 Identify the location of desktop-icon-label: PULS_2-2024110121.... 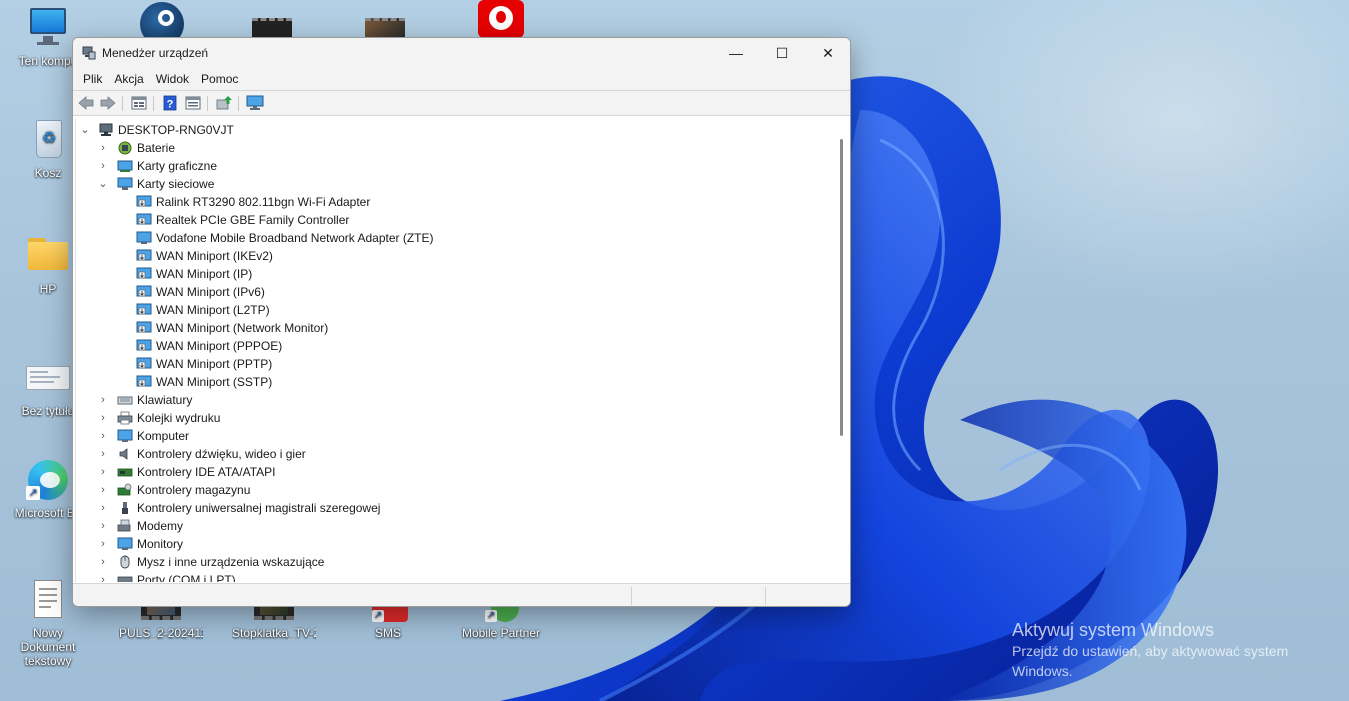
(161, 633).